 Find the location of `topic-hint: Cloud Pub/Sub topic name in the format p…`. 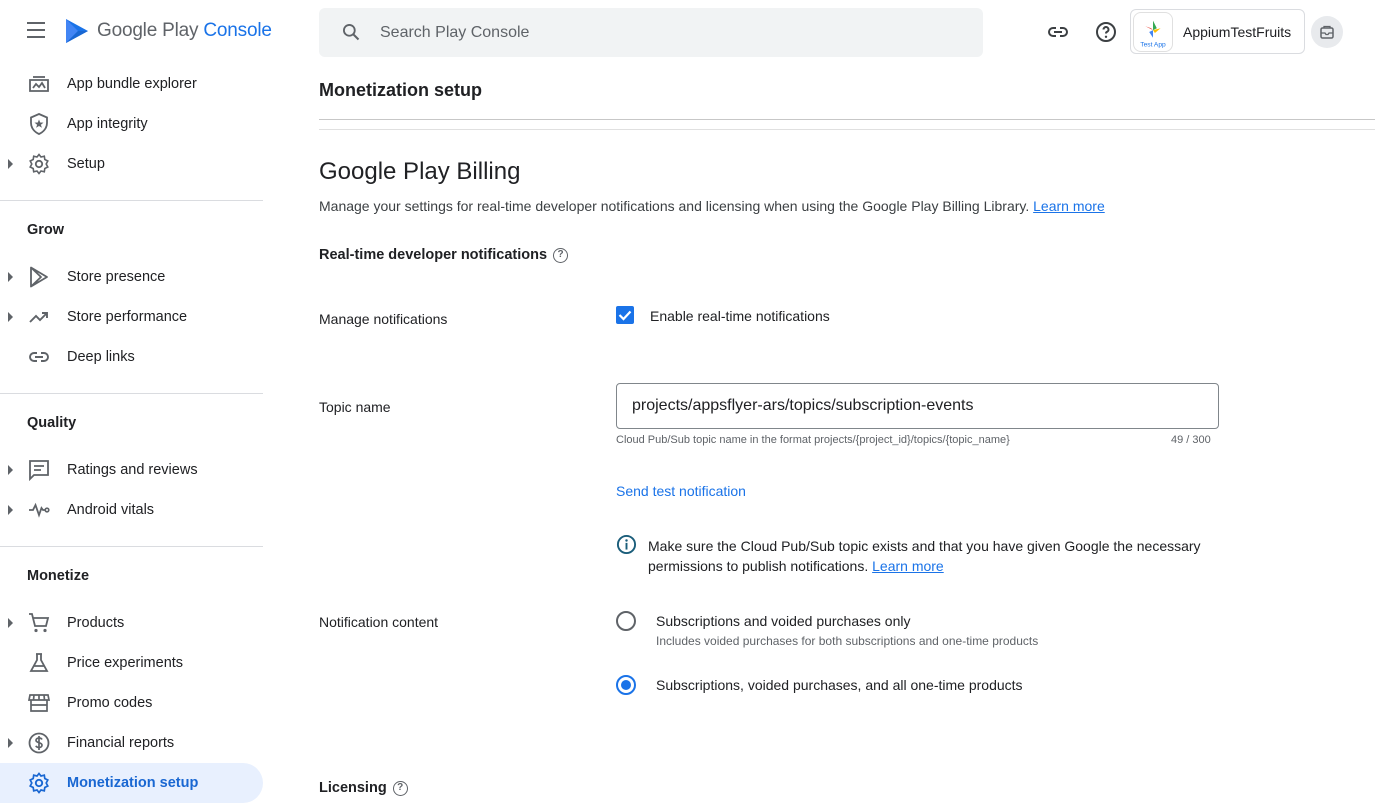

topic-hint: Cloud Pub/Sub topic name in the format p… is located at coordinates (813, 440).